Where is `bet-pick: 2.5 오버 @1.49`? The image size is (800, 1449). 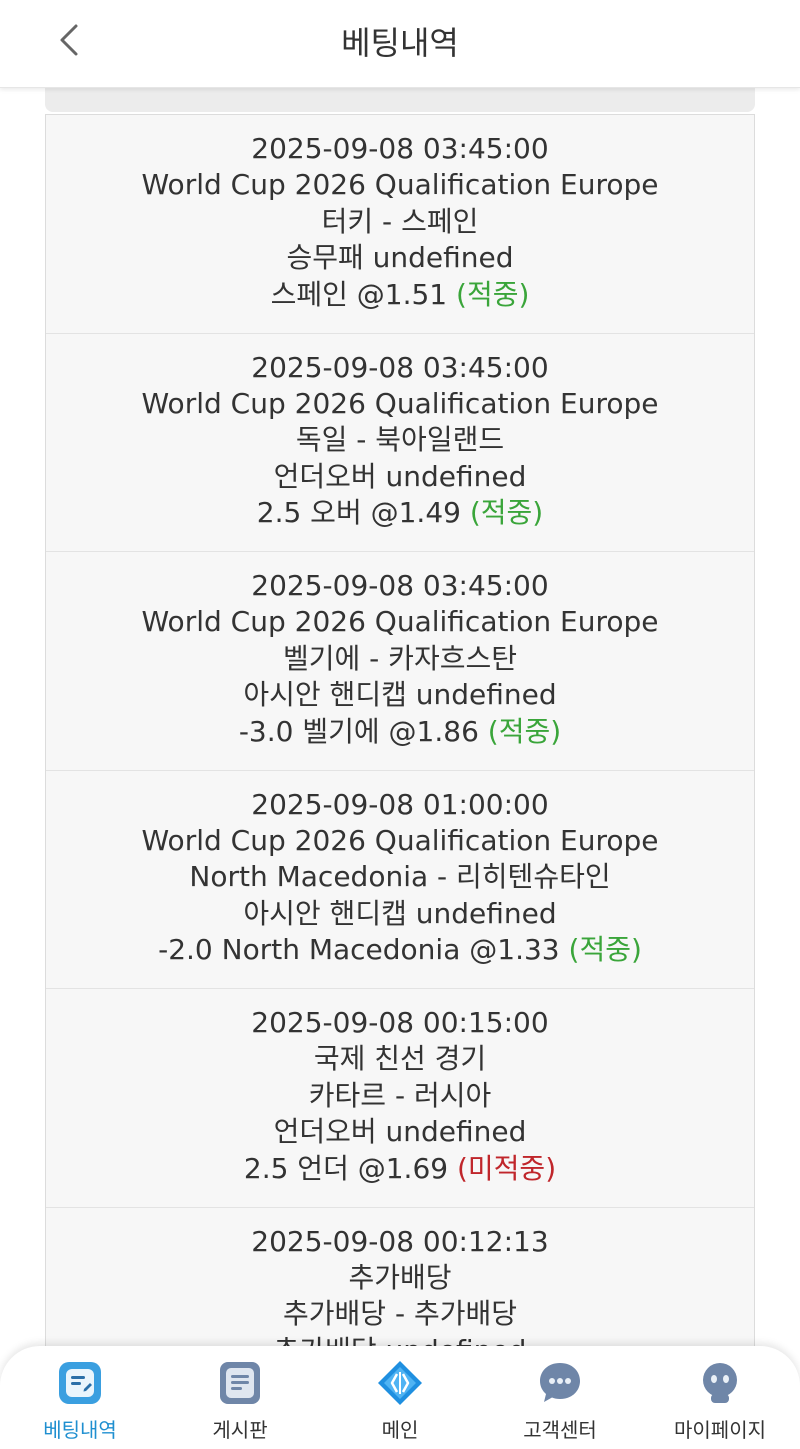
bet-pick: 2.5 오버 @1.49 is located at coordinates (358, 513).